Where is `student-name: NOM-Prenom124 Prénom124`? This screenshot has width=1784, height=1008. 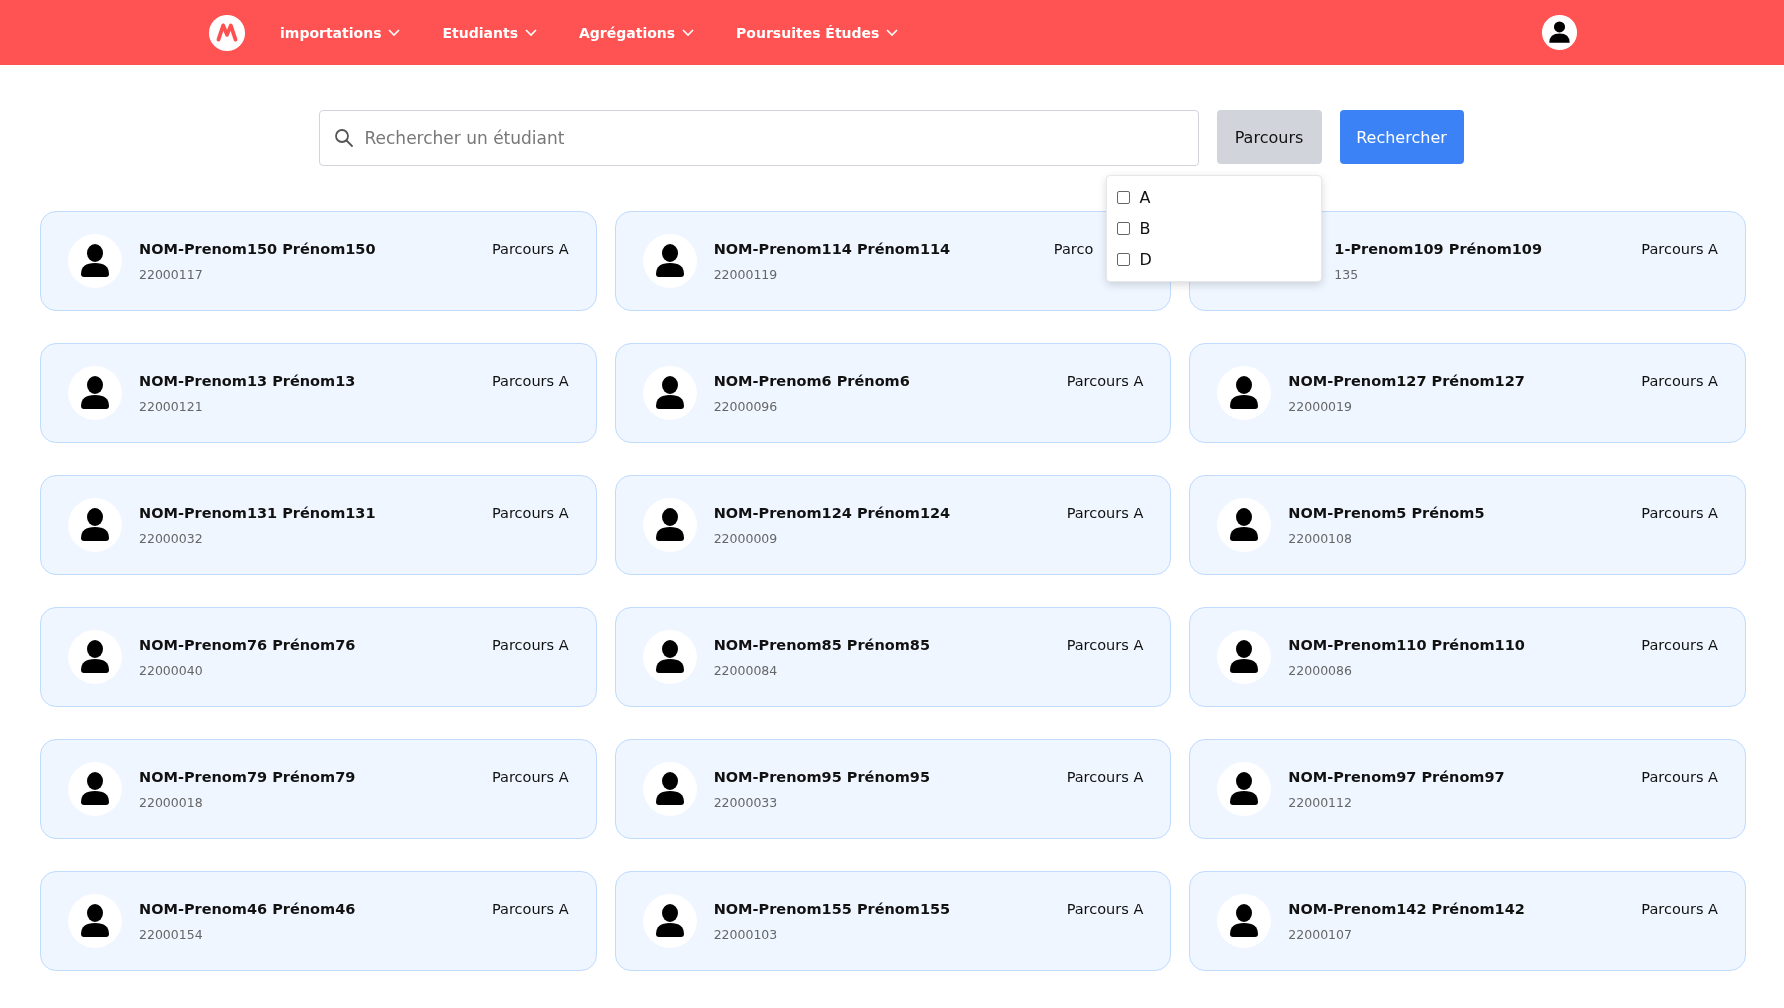 student-name: NOM-Prenom124 Prénom124 is located at coordinates (832, 512).